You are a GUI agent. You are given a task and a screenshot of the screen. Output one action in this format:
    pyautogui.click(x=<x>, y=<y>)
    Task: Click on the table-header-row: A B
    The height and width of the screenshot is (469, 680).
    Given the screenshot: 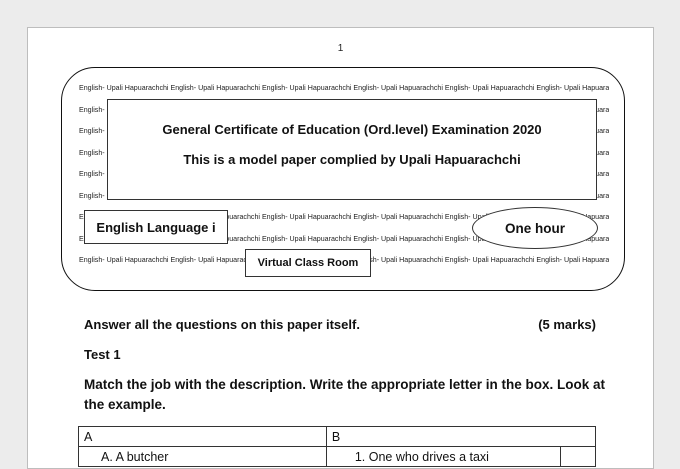 What is the action you would take?
    pyautogui.click(x=337, y=436)
    